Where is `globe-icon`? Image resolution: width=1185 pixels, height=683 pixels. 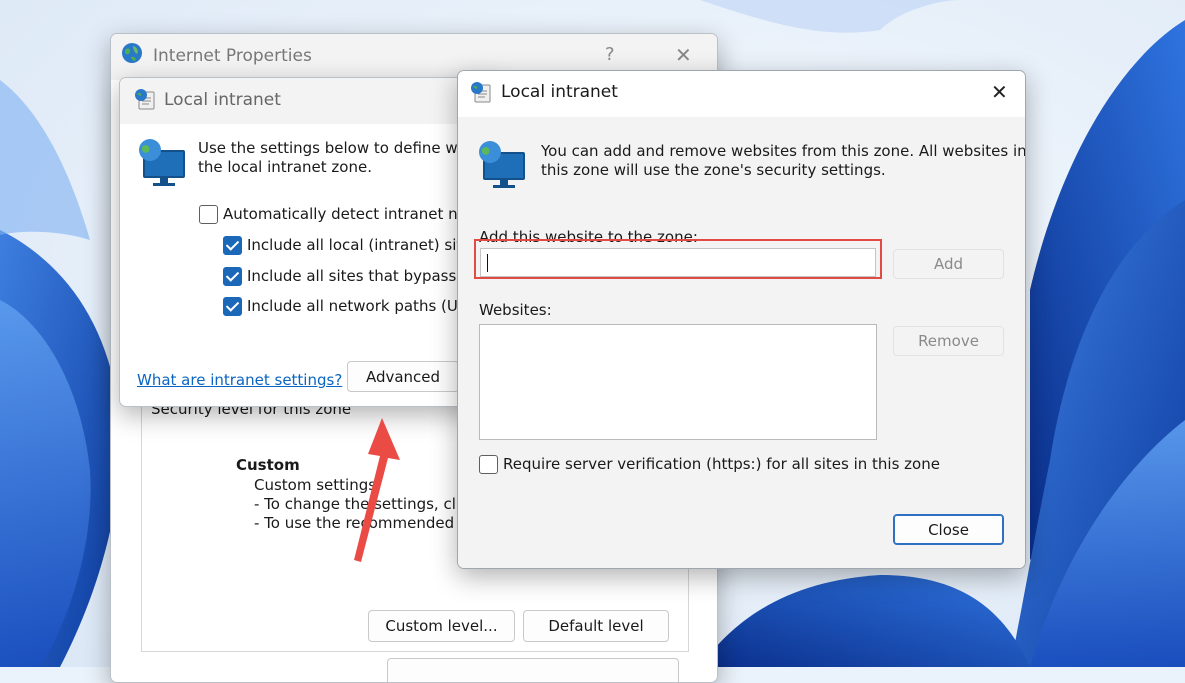
globe-icon is located at coordinates (132, 53).